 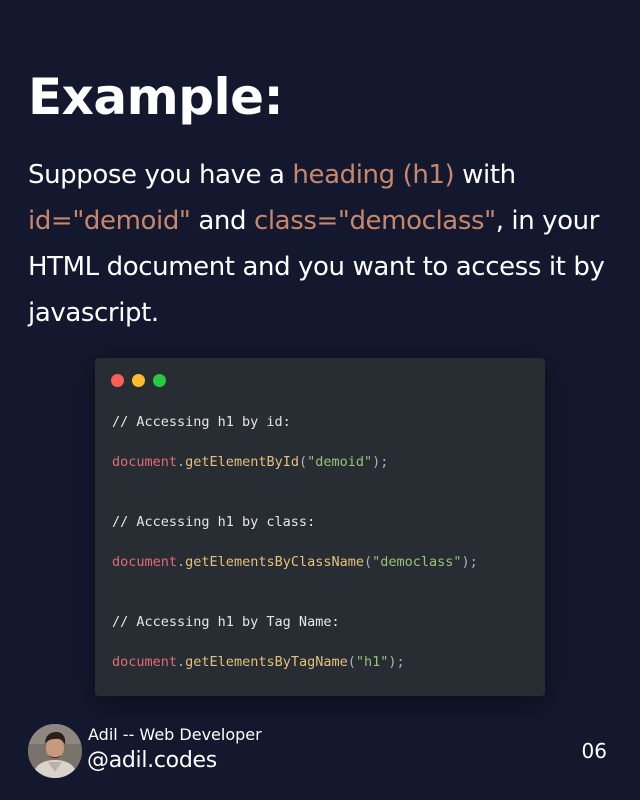 What do you see at coordinates (226, 622) in the screenshot?
I see `code-comment-tag: // Accessing h1 by Tag Name:` at bounding box center [226, 622].